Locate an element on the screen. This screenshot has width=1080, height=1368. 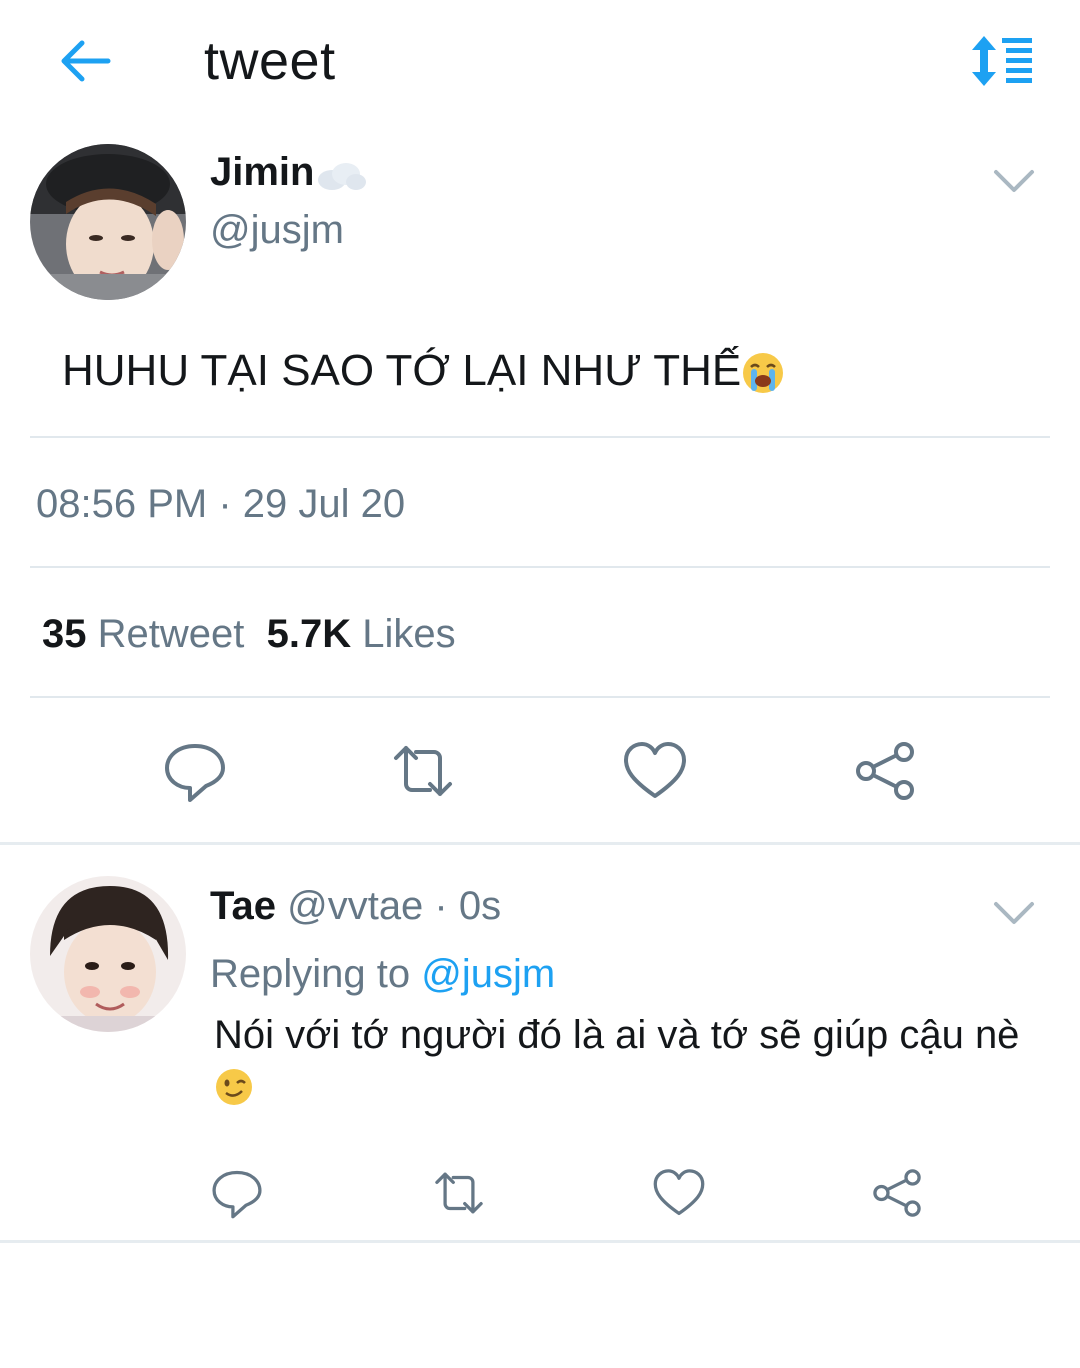
reply-author: Tae @vvtae · 0s is located at coordinates (355, 906).